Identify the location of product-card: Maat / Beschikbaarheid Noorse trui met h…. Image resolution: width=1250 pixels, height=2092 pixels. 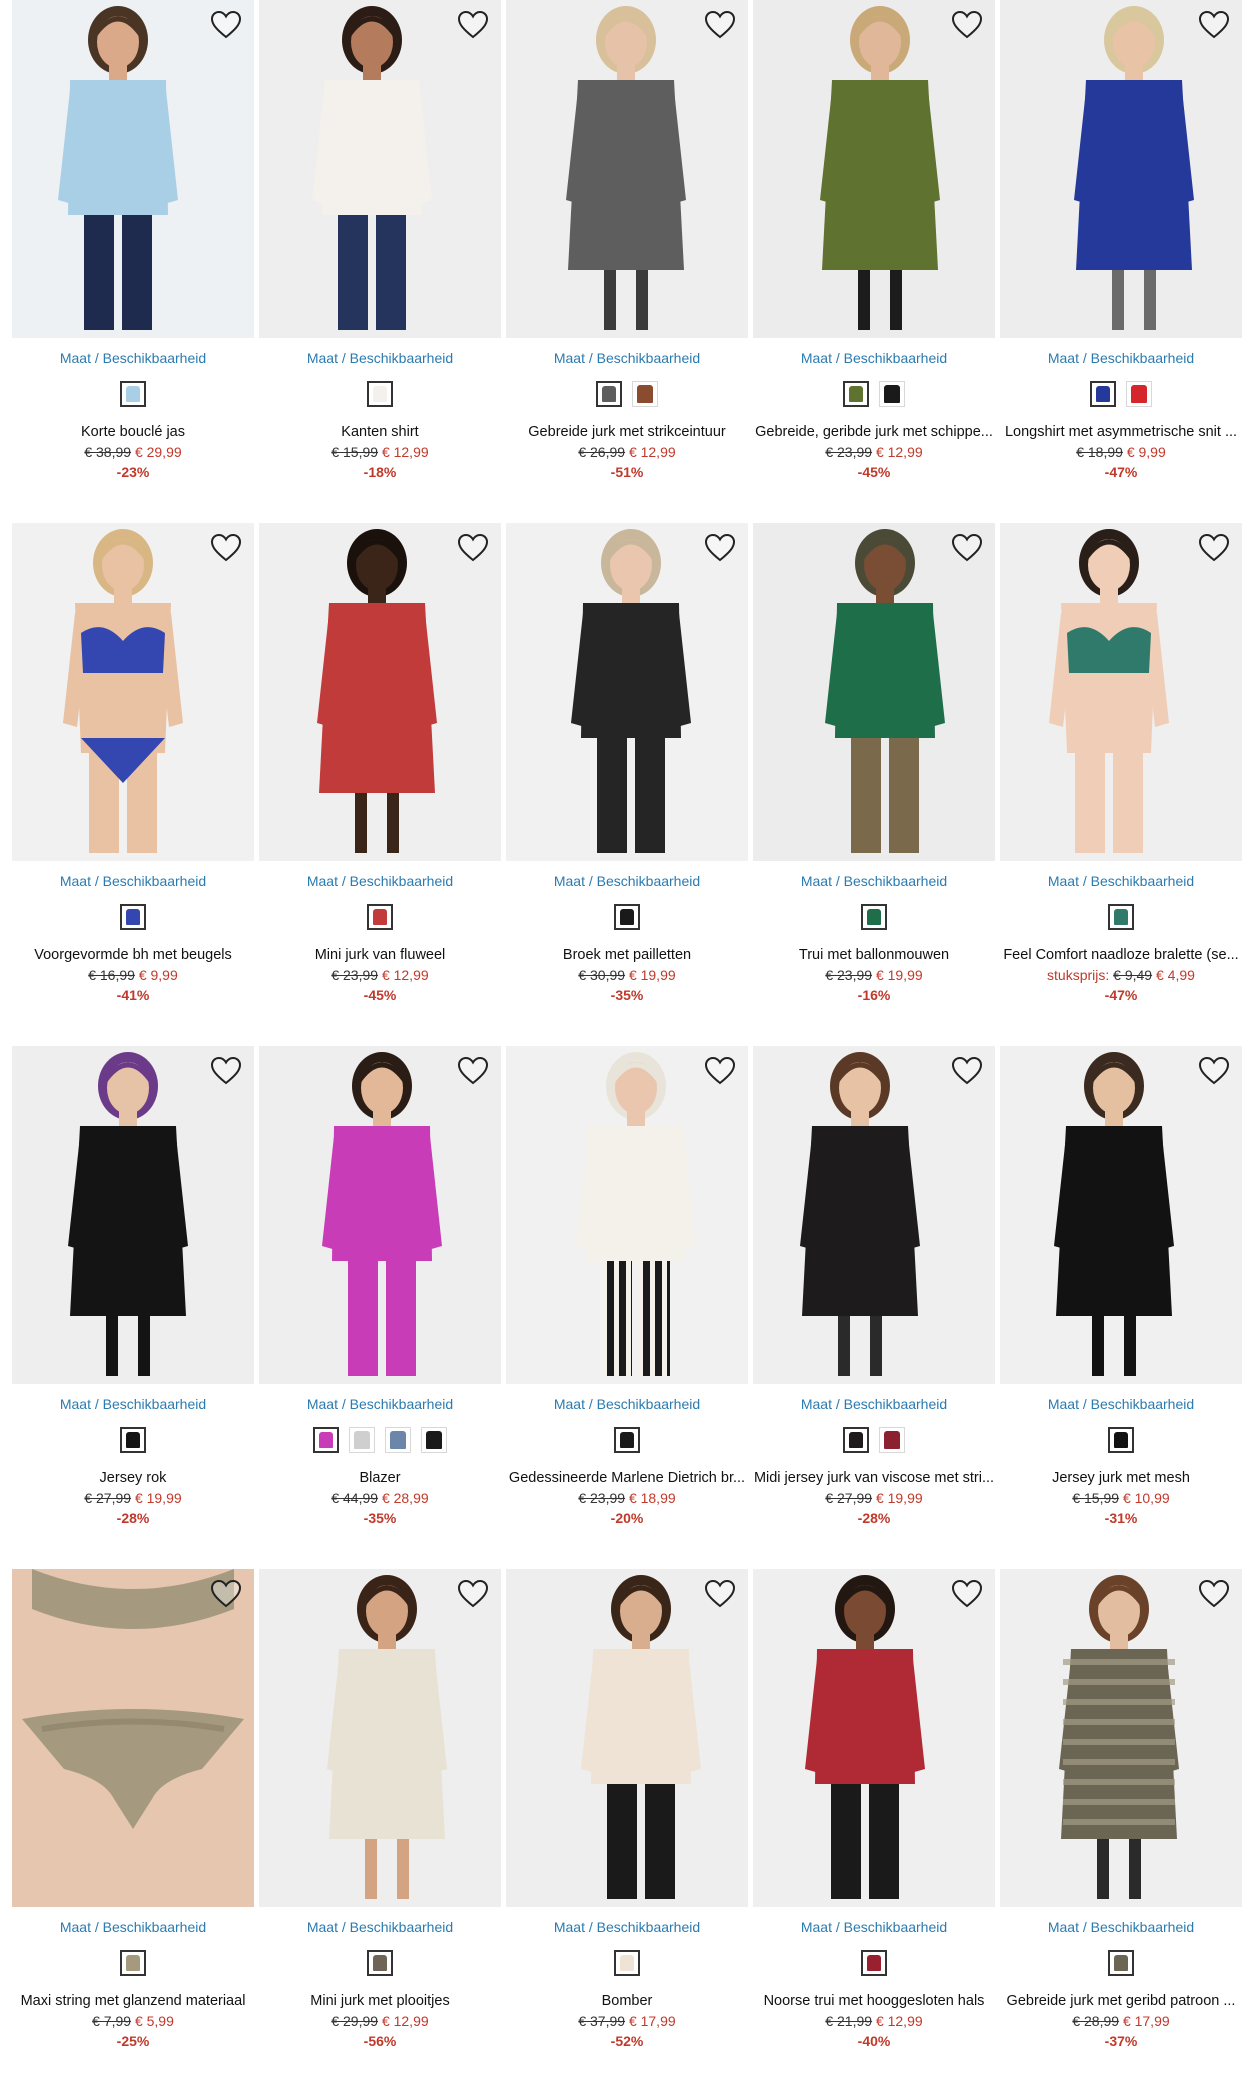
(874, 1819).